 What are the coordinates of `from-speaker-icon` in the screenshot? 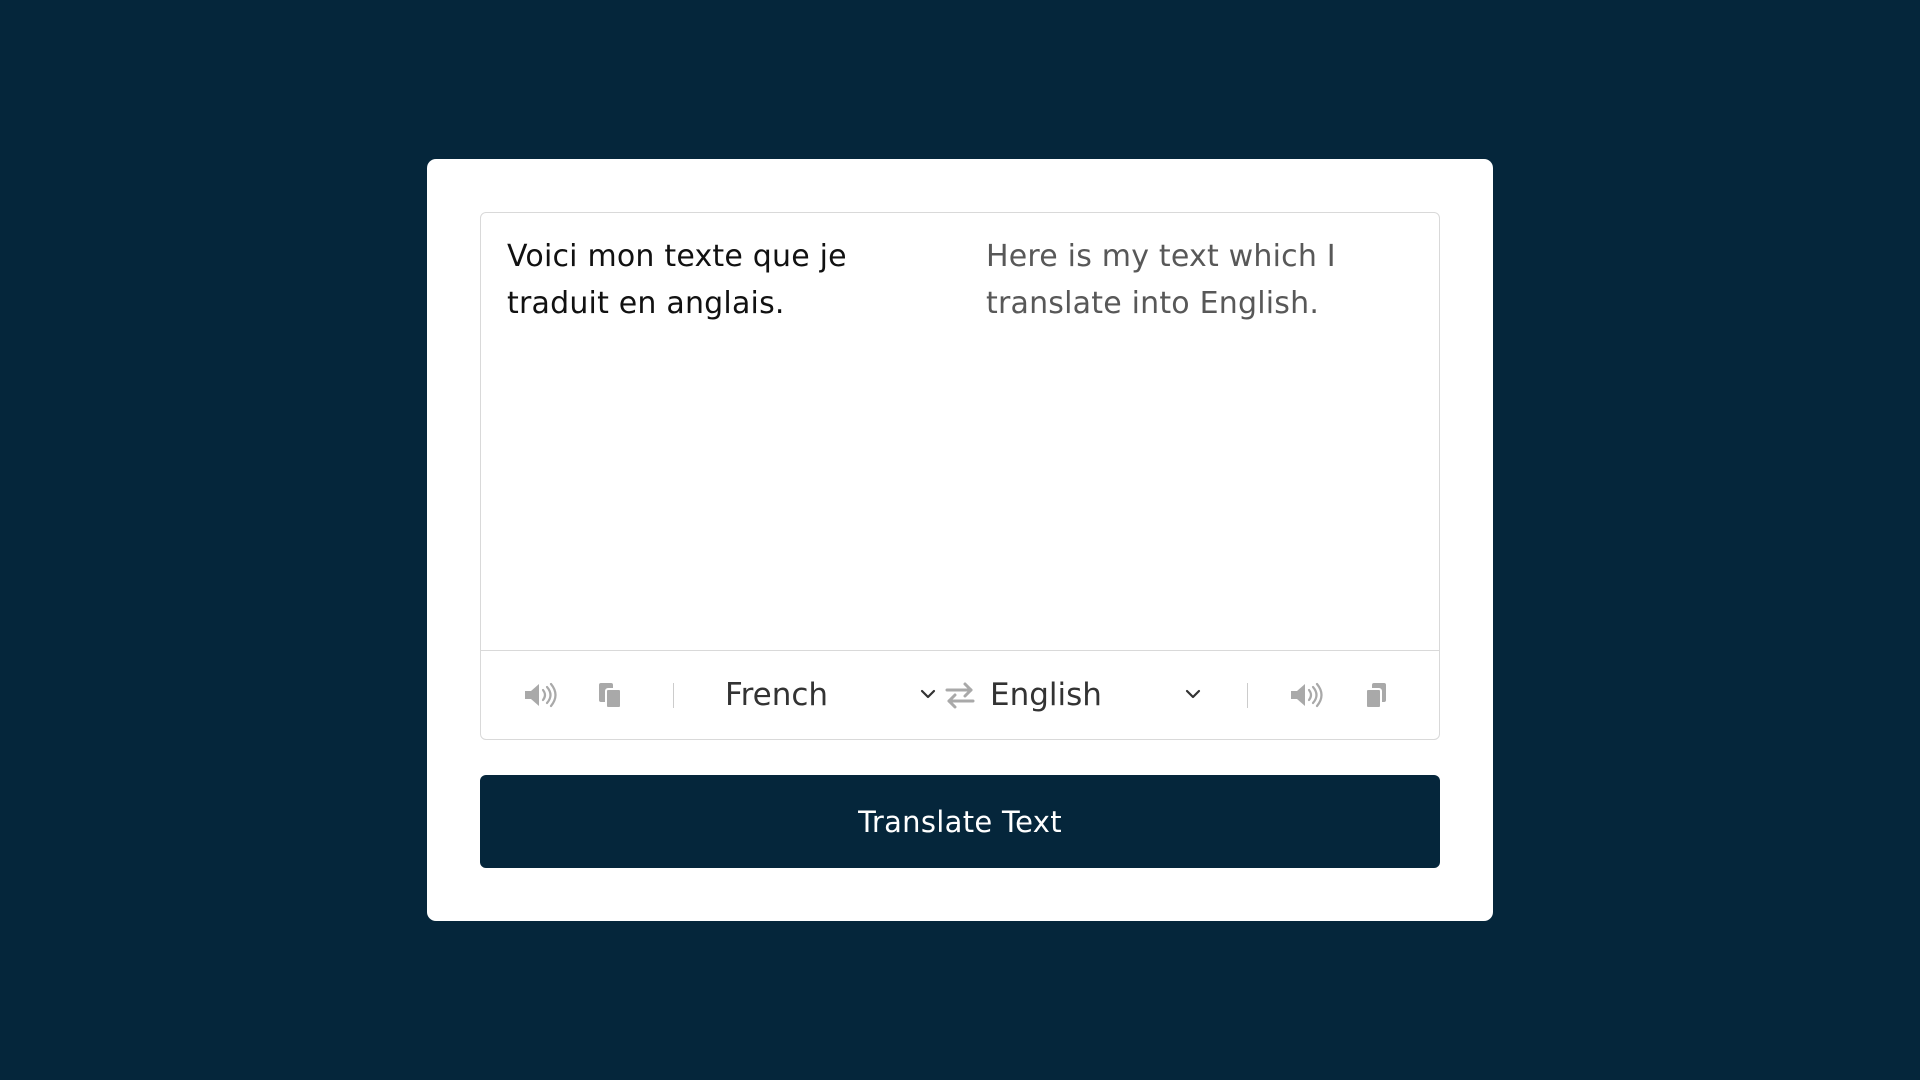 It's located at (540, 695).